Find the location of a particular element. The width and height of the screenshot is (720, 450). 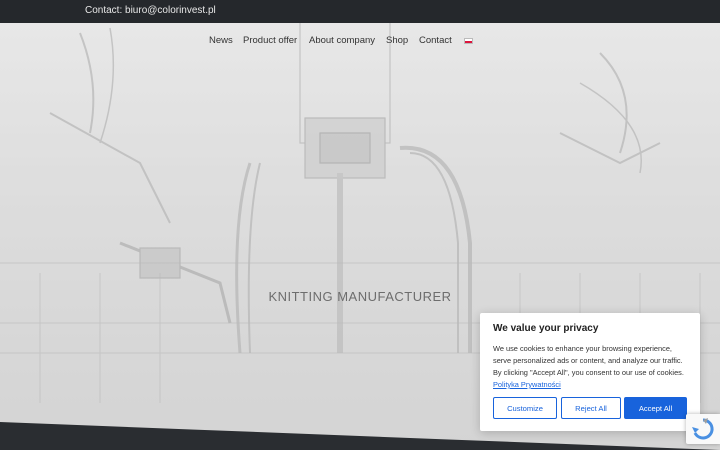

contact-email: Contact: biuro@colorinvest.pl is located at coordinates (150, 10).